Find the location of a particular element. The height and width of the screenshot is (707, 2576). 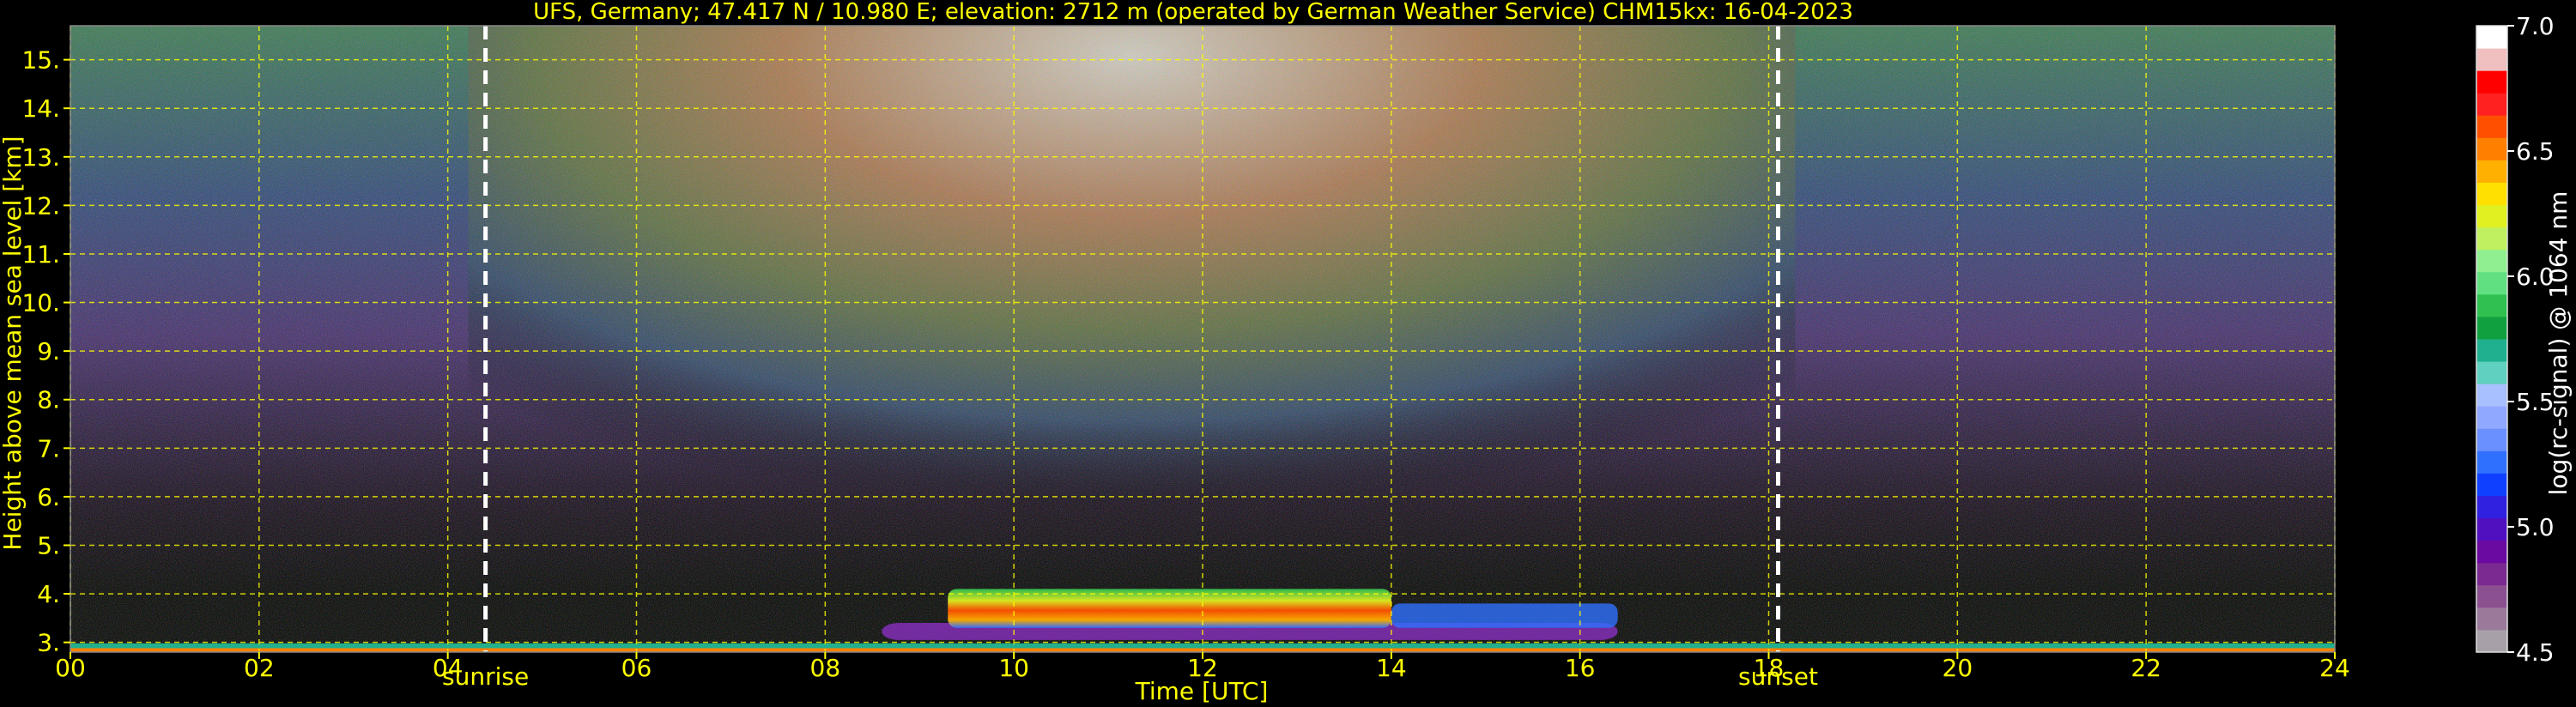

y-tick-label: 13. is located at coordinates (40, 157).